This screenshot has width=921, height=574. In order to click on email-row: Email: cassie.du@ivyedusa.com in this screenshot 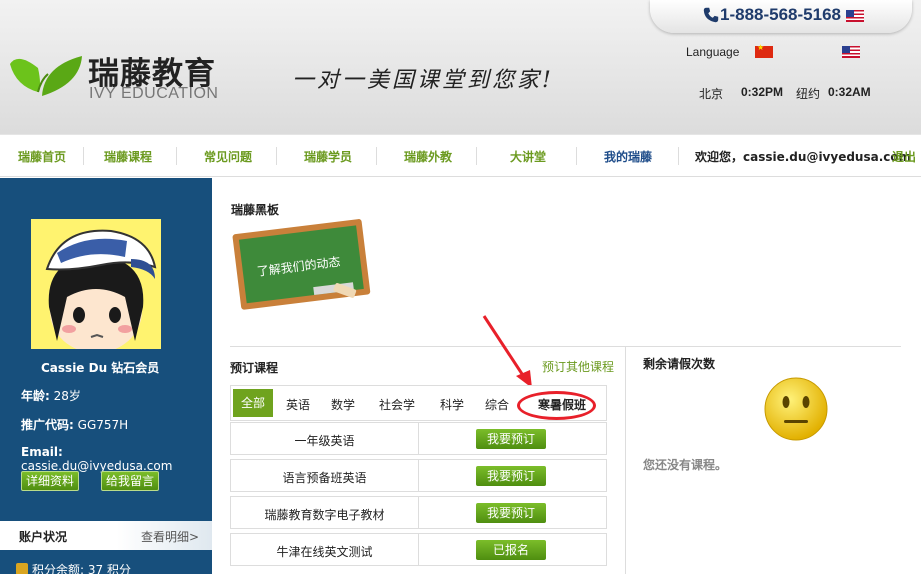, I will do `click(116, 459)`.